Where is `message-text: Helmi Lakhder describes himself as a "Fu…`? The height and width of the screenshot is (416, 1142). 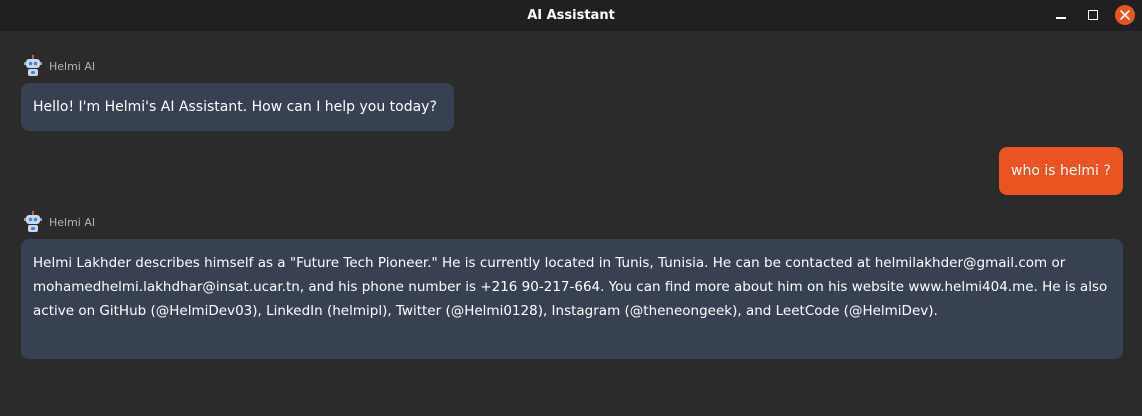
message-text: Helmi Lakhder describes himself as a "Fu… is located at coordinates (570, 287).